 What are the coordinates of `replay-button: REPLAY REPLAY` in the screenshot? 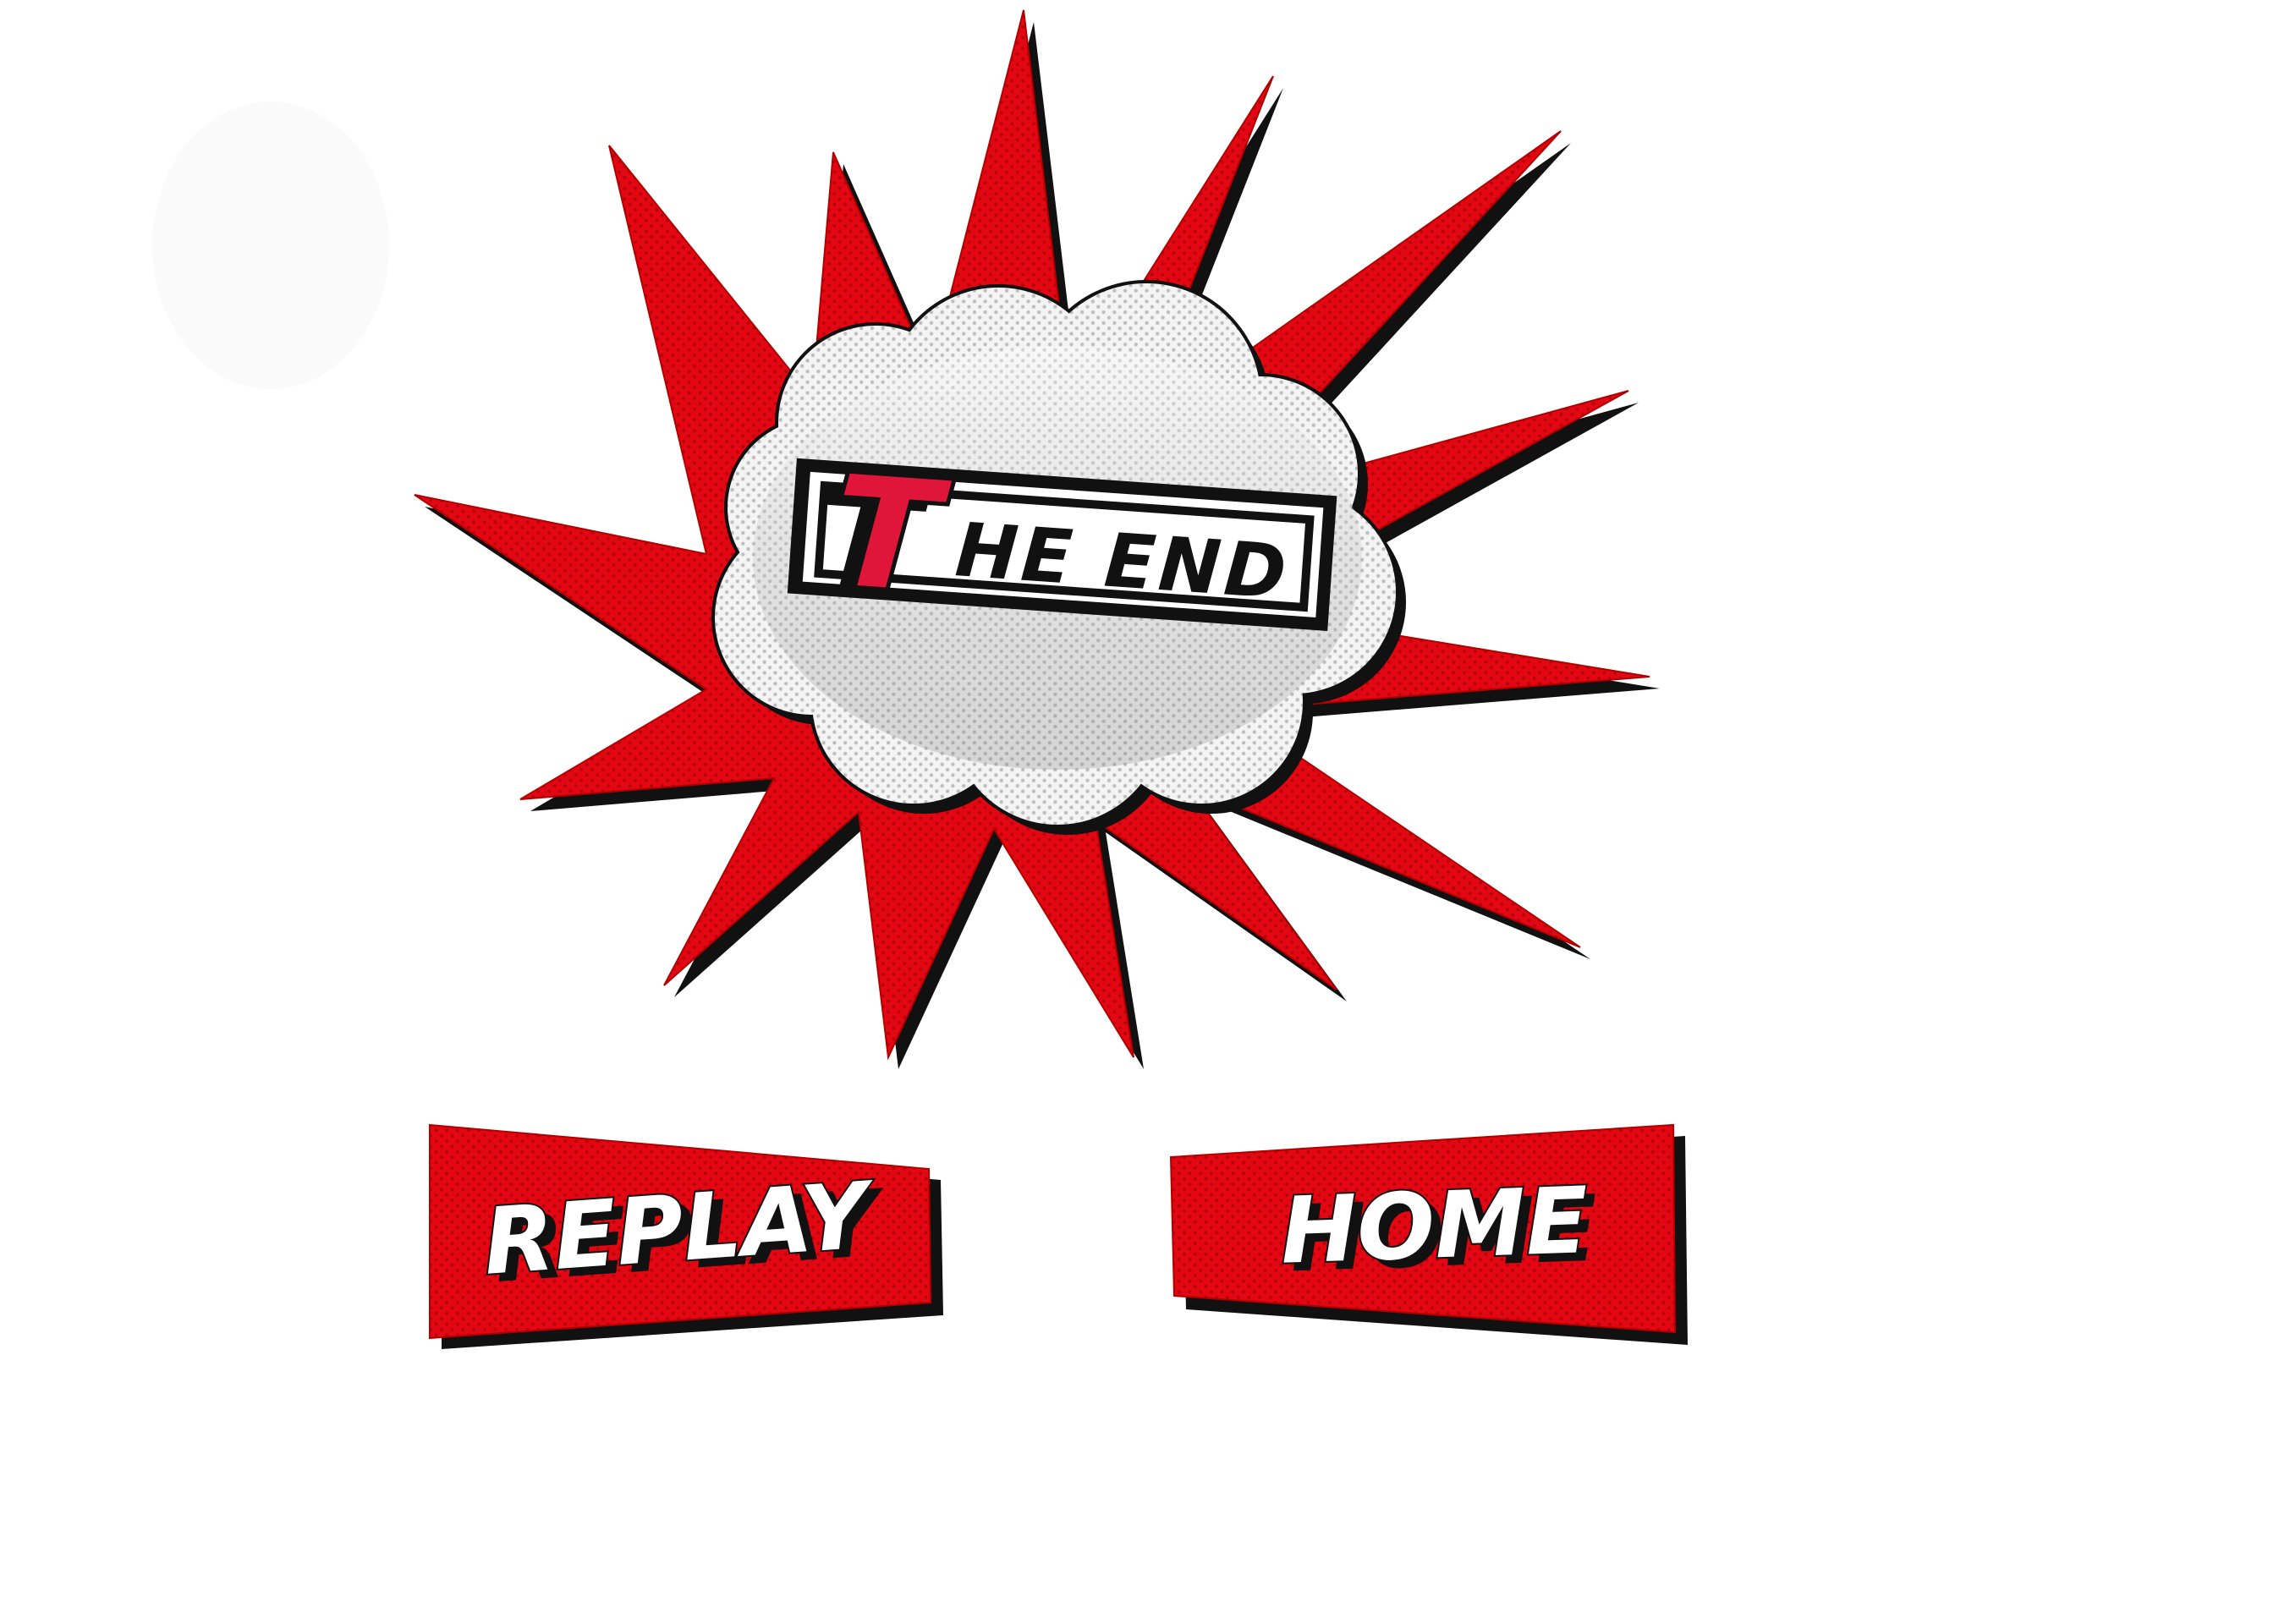 It's located at (686, 1236).